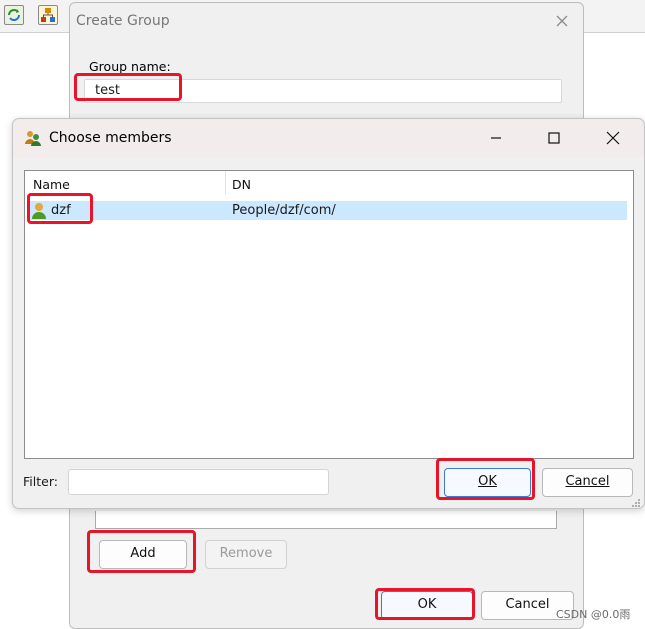 The width and height of the screenshot is (645, 629). I want to click on minimize-icon, so click(496, 138).